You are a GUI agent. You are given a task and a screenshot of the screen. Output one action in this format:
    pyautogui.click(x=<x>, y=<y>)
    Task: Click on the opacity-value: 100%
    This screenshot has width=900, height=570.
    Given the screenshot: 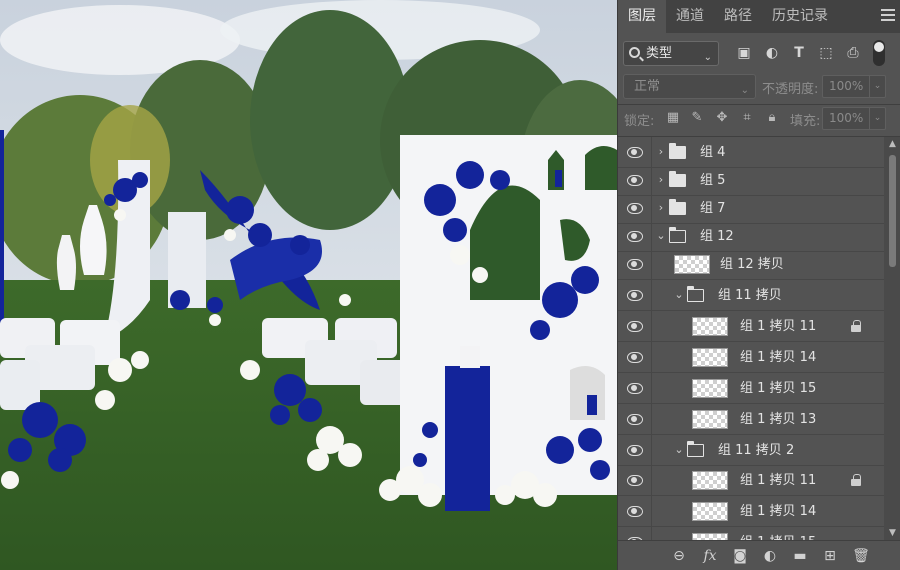 What is the action you would take?
    pyautogui.click(x=846, y=86)
    